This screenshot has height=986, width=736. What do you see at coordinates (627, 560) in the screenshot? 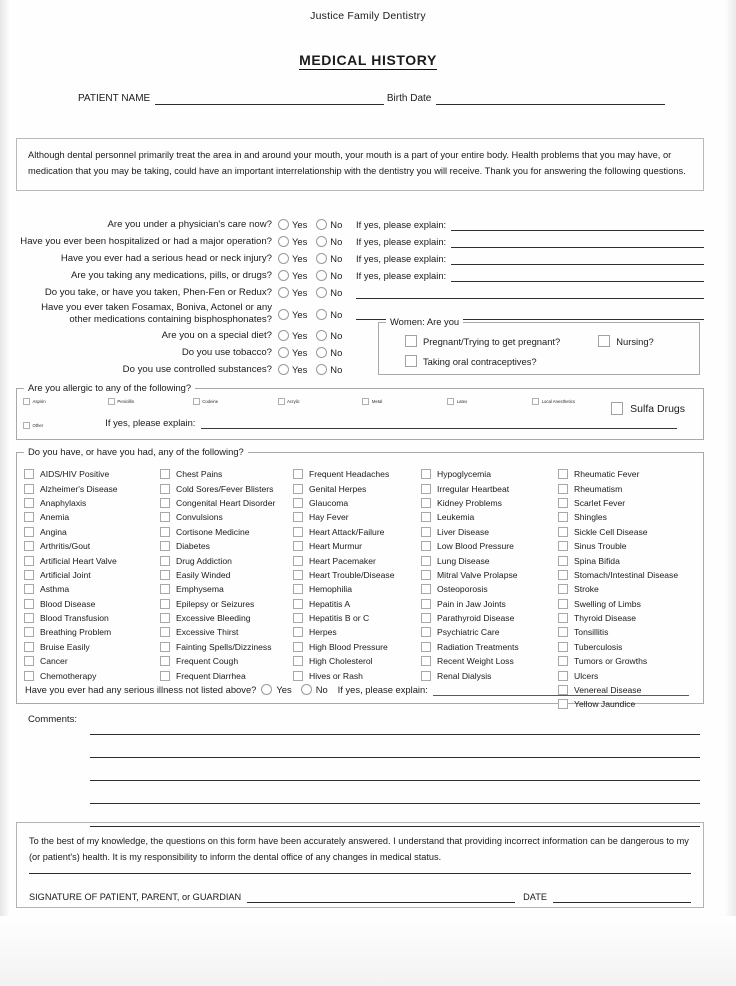
I see `condition-option: Spina Bifida` at bounding box center [627, 560].